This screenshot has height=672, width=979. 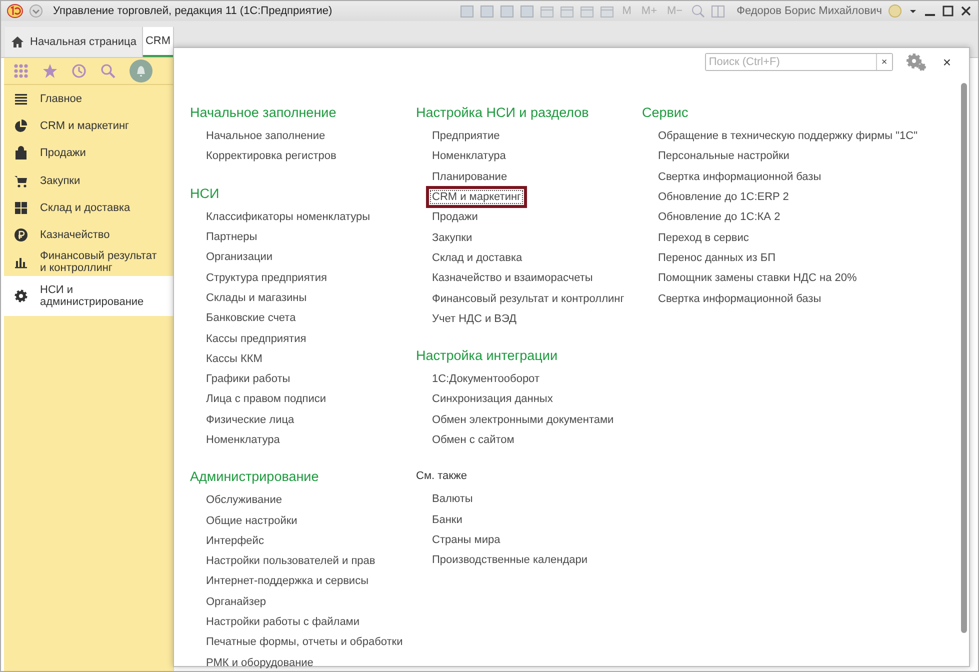 I want to click on gear-icon, so click(x=21, y=296).